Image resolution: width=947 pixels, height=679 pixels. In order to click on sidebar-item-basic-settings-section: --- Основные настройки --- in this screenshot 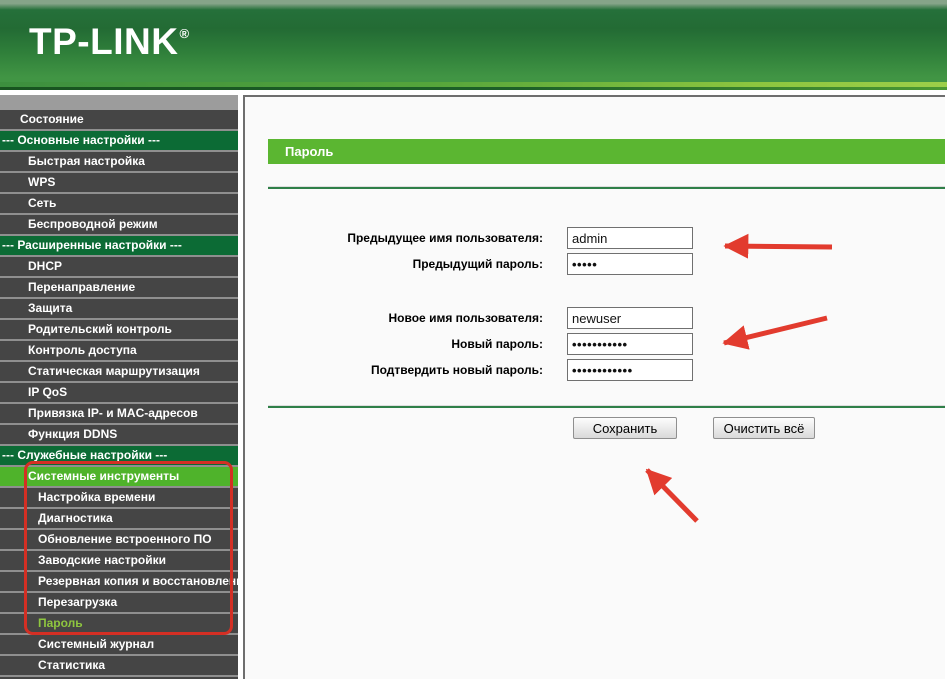, I will do `click(119, 140)`.